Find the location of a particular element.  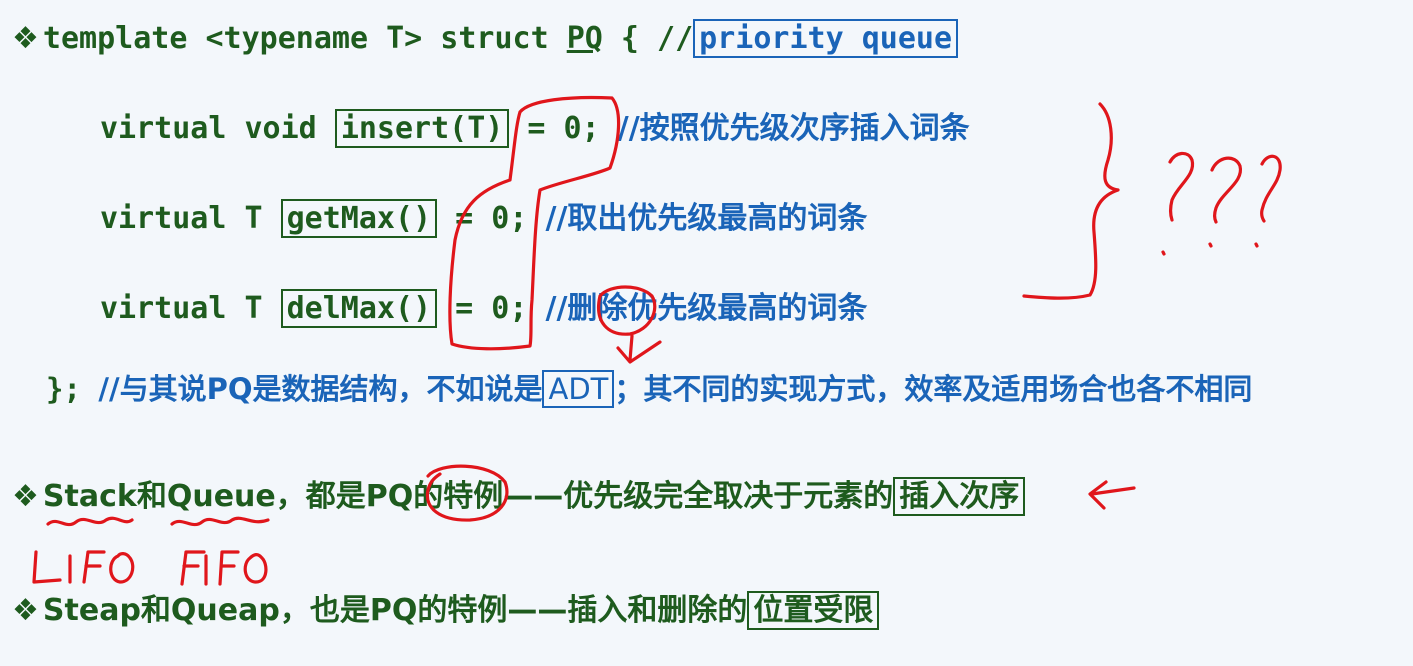

stack-word: Stack is located at coordinates (89, 496).